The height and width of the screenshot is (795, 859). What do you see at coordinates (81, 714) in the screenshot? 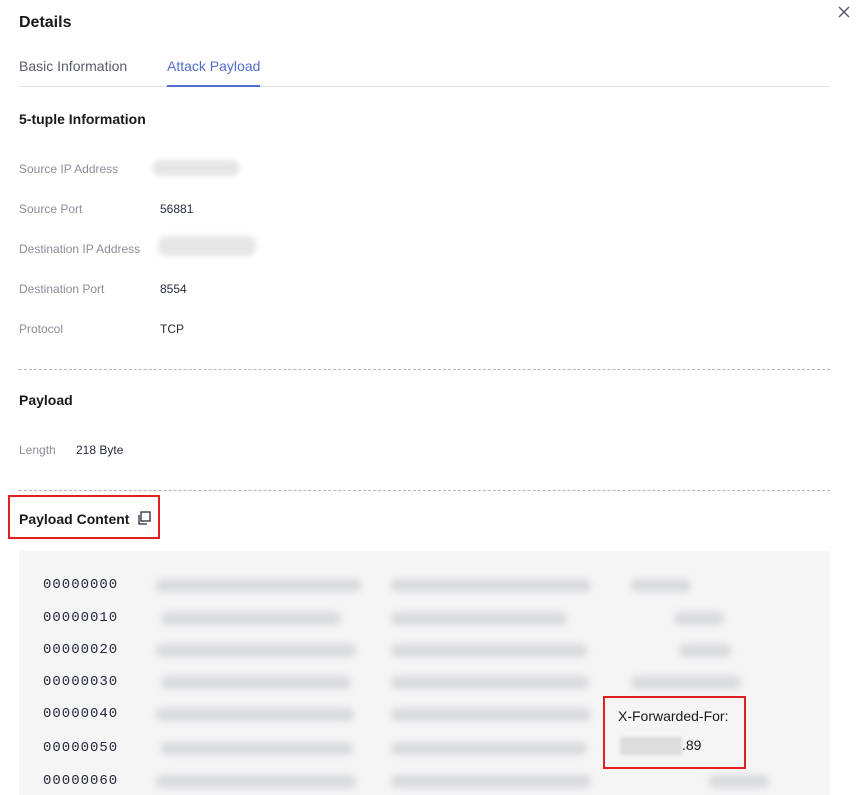
I see `hex-offset: 00000040` at bounding box center [81, 714].